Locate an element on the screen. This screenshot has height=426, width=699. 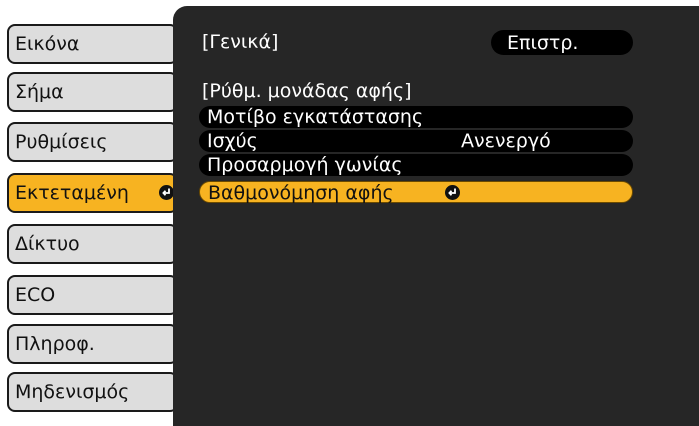
menu-row-power: Ισχύς Ανενεργό is located at coordinates (416, 141).